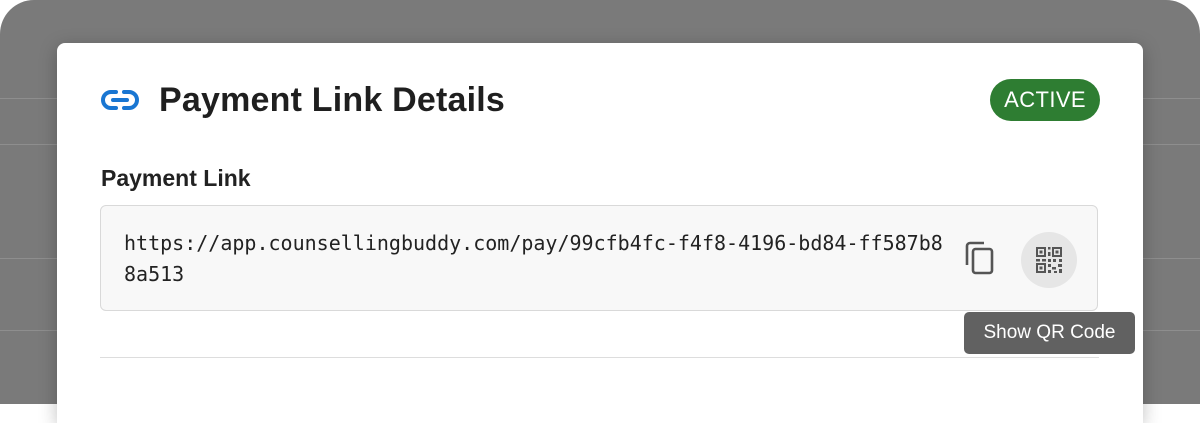 Image resolution: width=1200 pixels, height=423 pixels. What do you see at coordinates (120, 100) in the screenshot?
I see `link-icon` at bounding box center [120, 100].